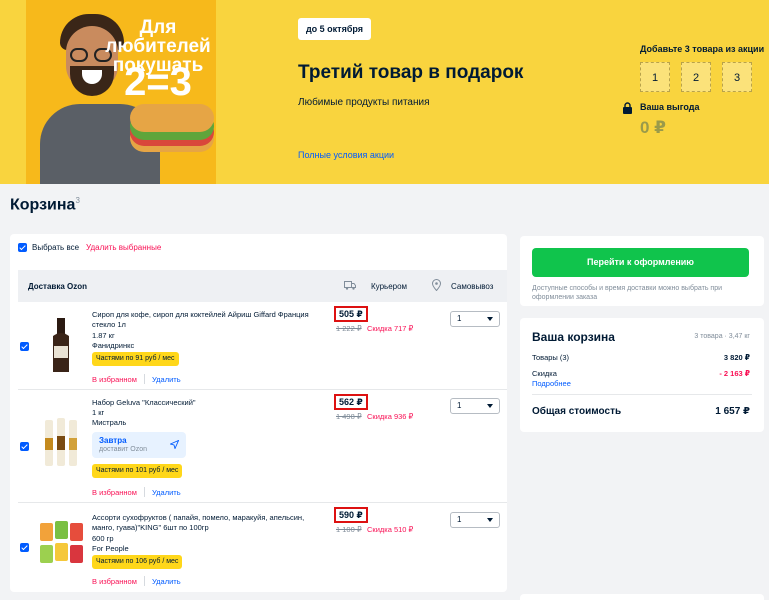  Describe the element at coordinates (137, 471) in the screenshot. I see `installment-badge: Частями по 101 руб / мес` at that location.